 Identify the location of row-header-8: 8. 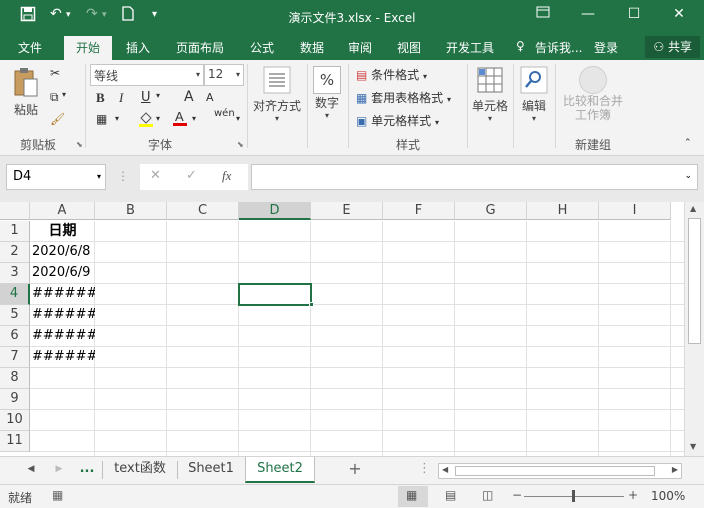
(15, 378).